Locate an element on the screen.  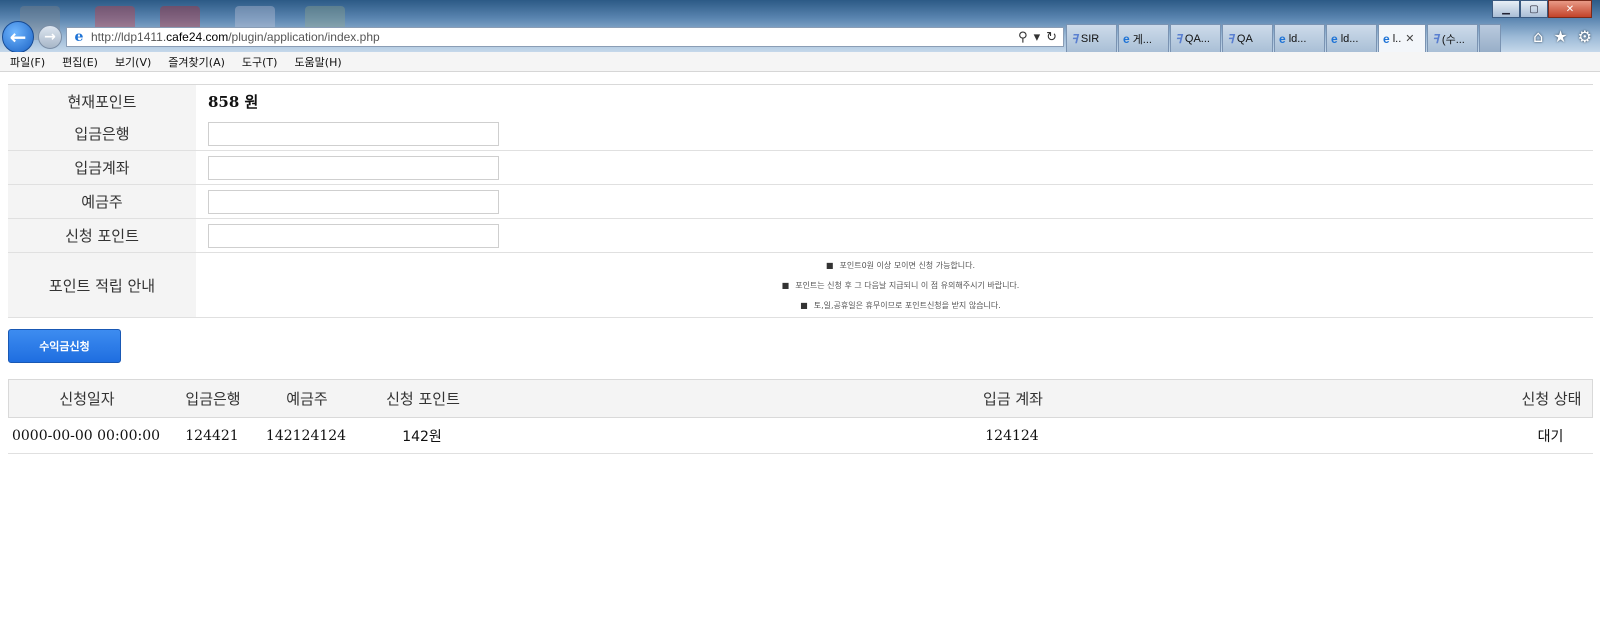
minimize-button: ▁ is located at coordinates (1506, 9).